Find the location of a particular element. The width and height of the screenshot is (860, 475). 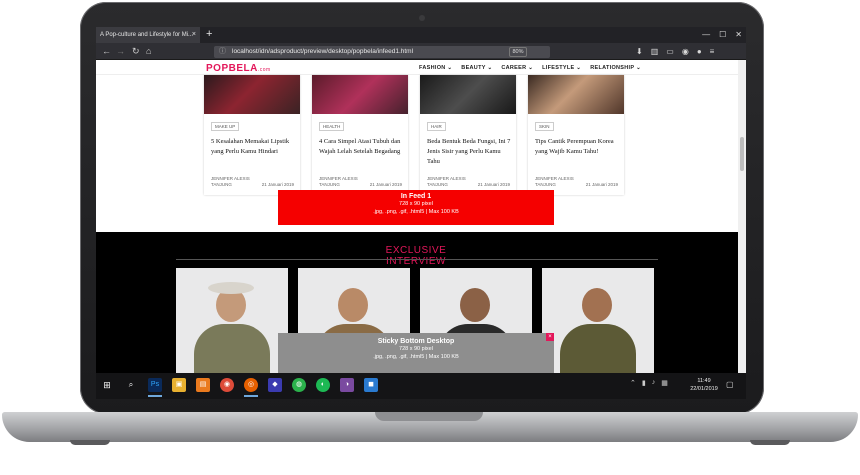

chevron-up-icon: ⌃ is located at coordinates (633, 383).